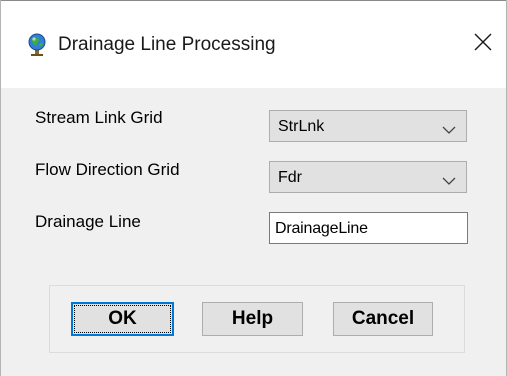 Image resolution: width=507 pixels, height=376 pixels. Describe the element at coordinates (383, 319) in the screenshot. I see `cancel-button: Cancel` at that location.